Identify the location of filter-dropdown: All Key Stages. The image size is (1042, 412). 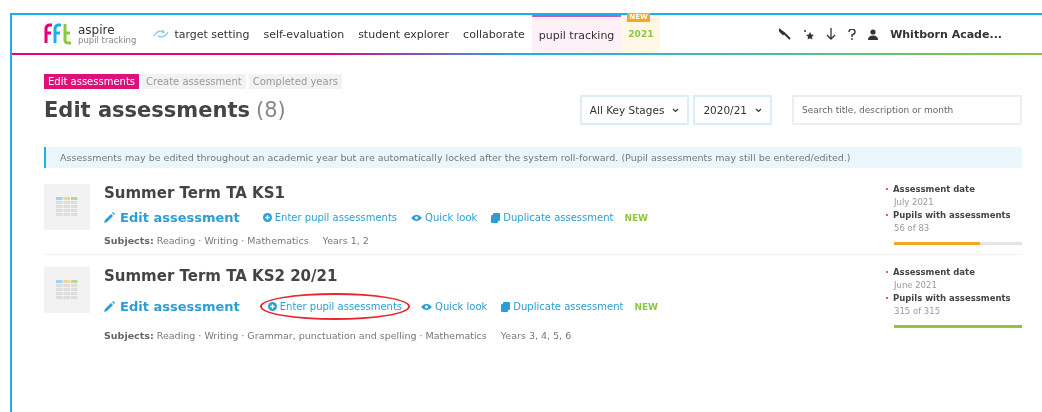
(634, 110).